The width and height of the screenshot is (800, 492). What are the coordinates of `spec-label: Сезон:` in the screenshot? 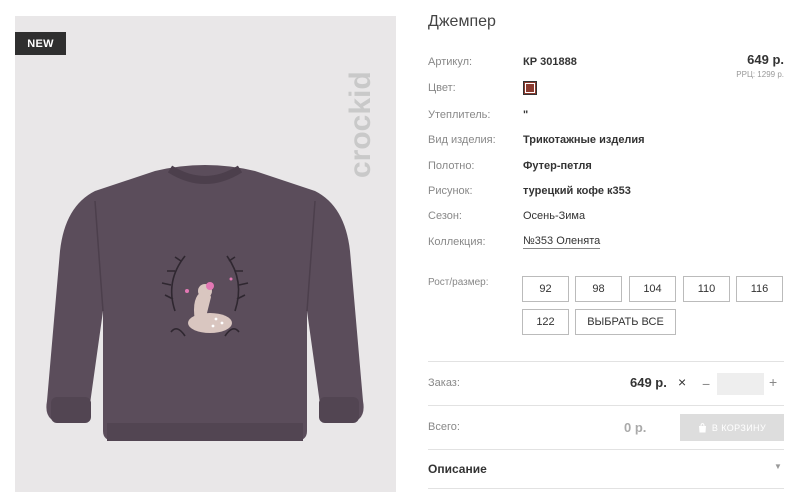 It's located at (445, 216).